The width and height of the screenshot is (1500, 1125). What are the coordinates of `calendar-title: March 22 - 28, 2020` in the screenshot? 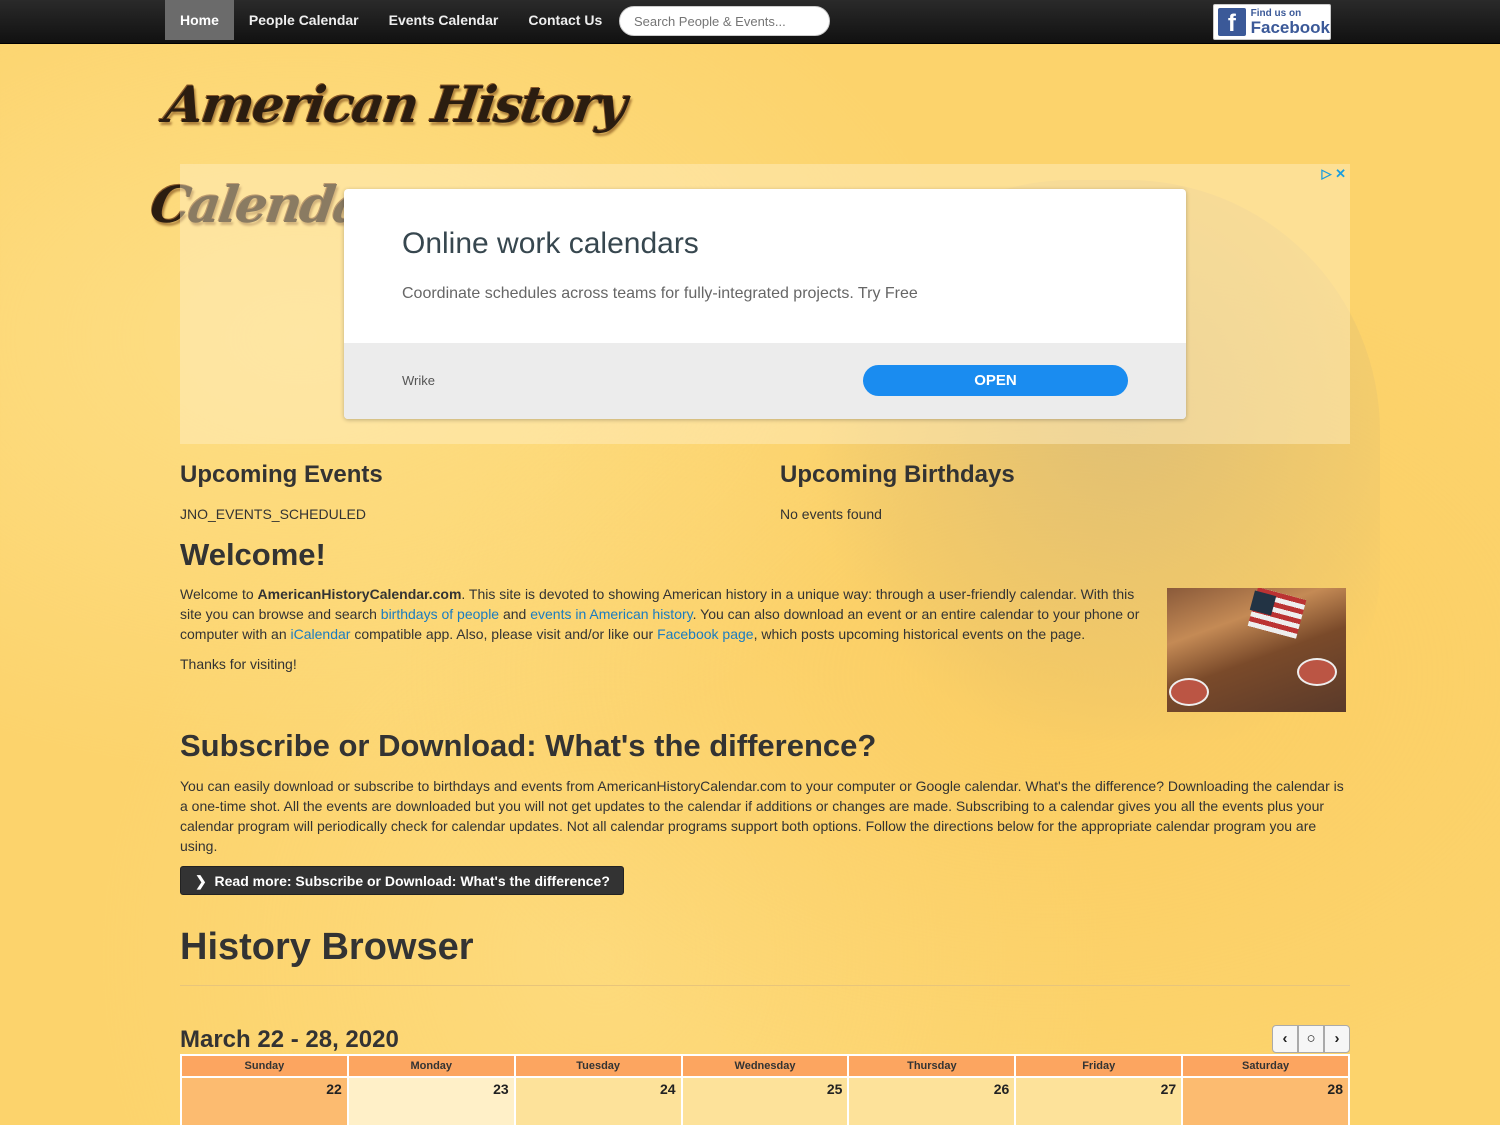 It's located at (289, 1039).